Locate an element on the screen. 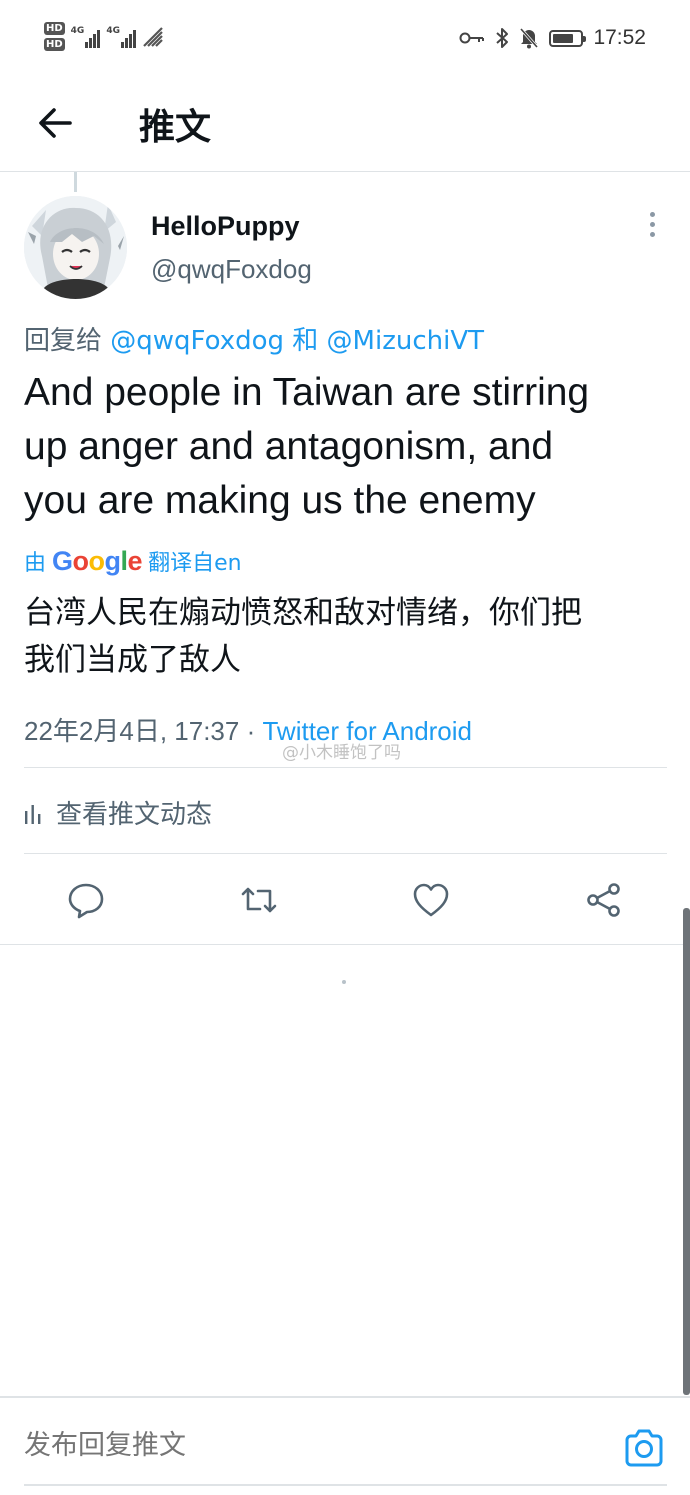 Image resolution: width=690 pixels, height=1495 pixels. reply-prefix: 回复给 is located at coordinates (63, 341).